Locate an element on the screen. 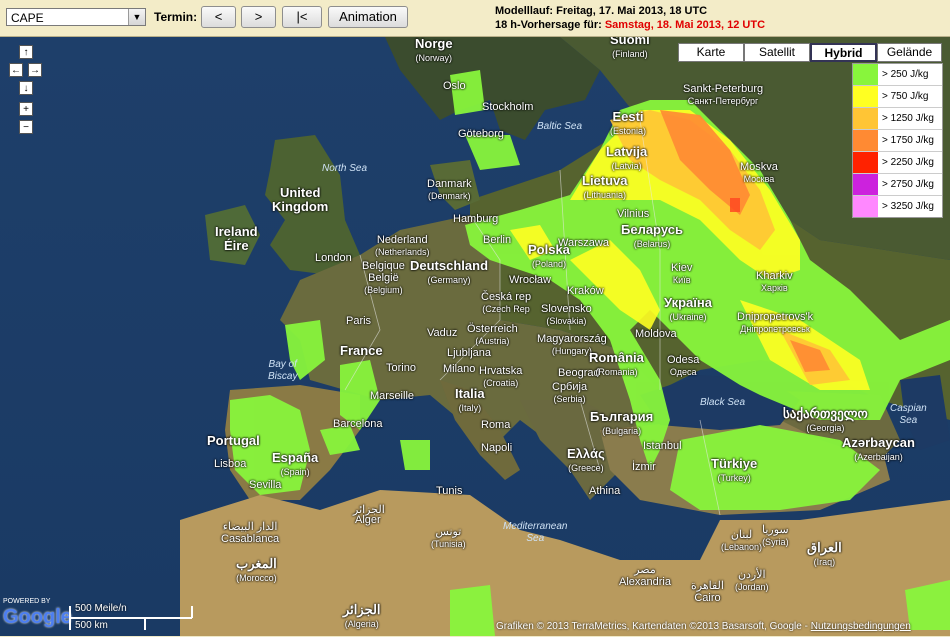 The image size is (950, 637). label-turkiye: Türkiye (Turkey) is located at coordinates (734, 470).